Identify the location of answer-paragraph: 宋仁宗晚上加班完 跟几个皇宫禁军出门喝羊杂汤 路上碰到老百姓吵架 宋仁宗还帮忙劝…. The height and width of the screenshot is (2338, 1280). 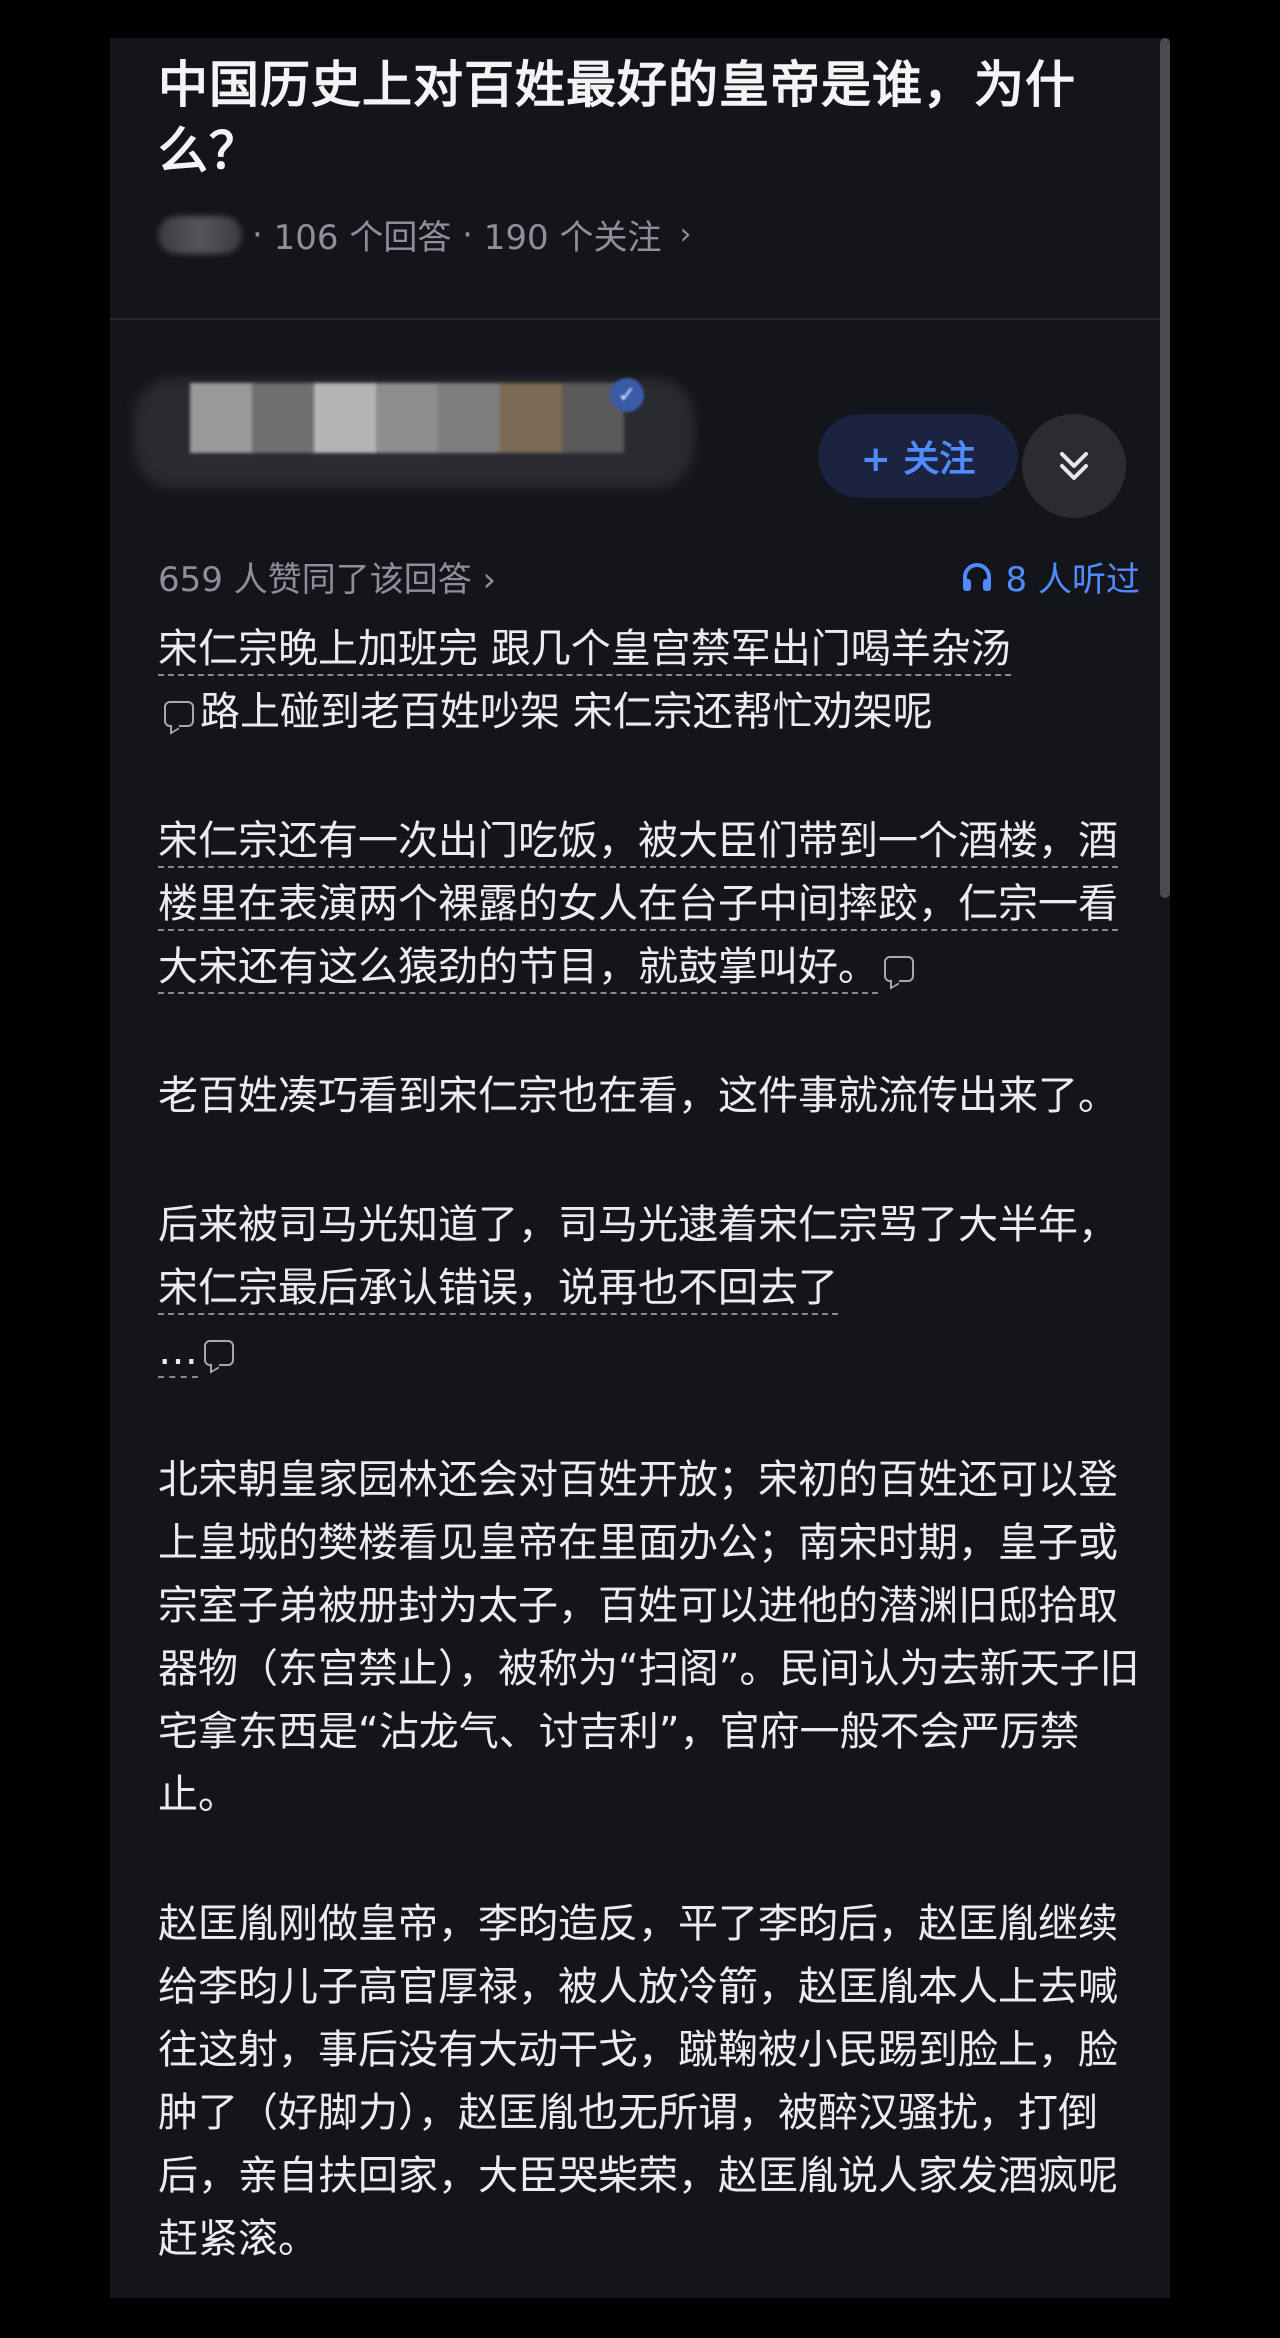
(653, 681).